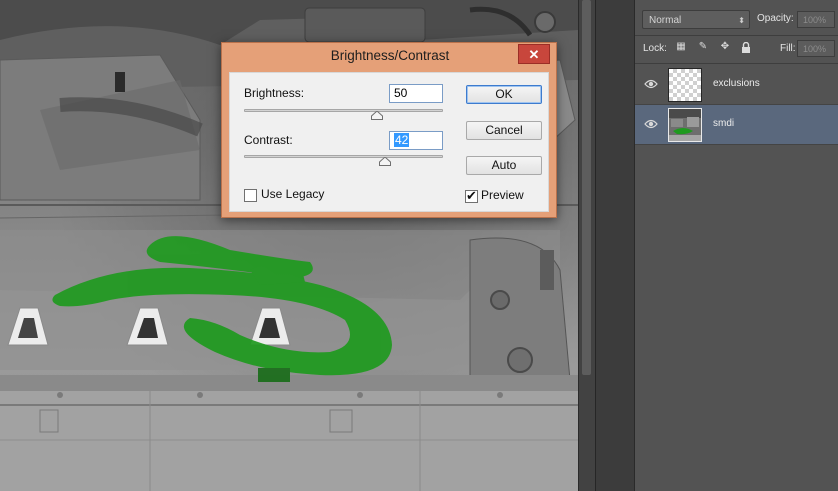 The image size is (838, 491). What do you see at coordinates (343, 110) in the screenshot?
I see `brightness-slider-track` at bounding box center [343, 110].